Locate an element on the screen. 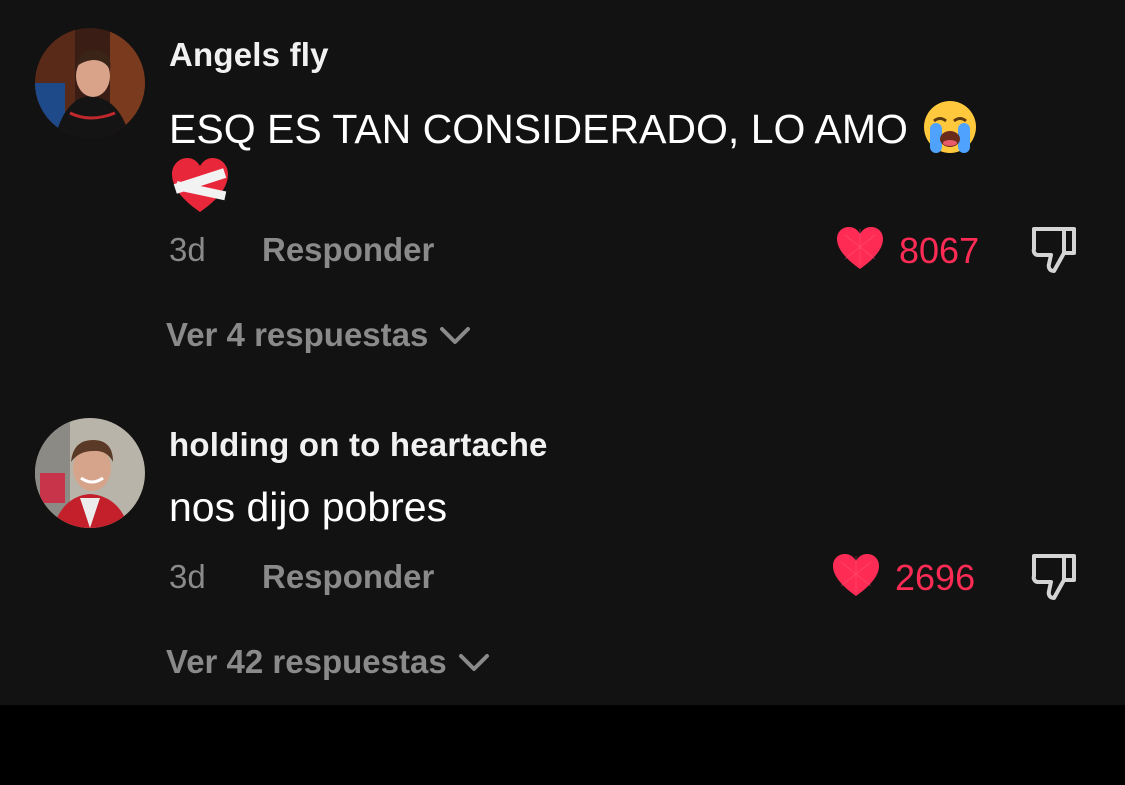 This screenshot has width=1125, height=785. view-replies-button: Ver 42 respuestas is located at coordinates (328, 662).